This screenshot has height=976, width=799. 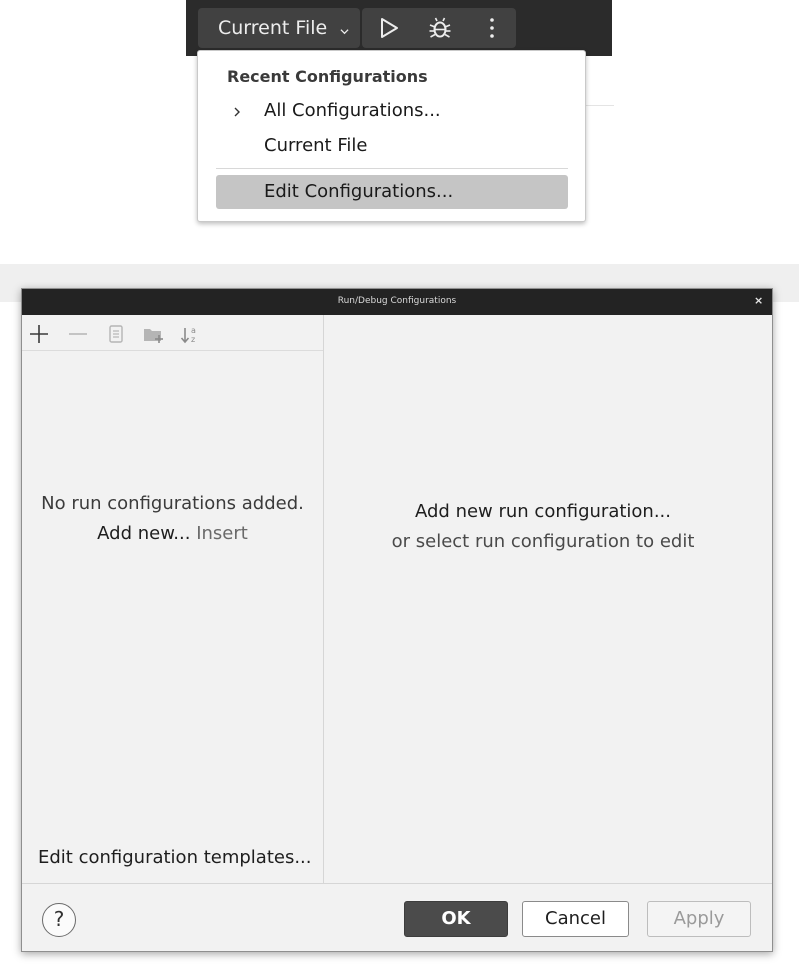 I want to click on dialog-titlebar: Run/Debug Configurations ×, so click(x=397, y=302).